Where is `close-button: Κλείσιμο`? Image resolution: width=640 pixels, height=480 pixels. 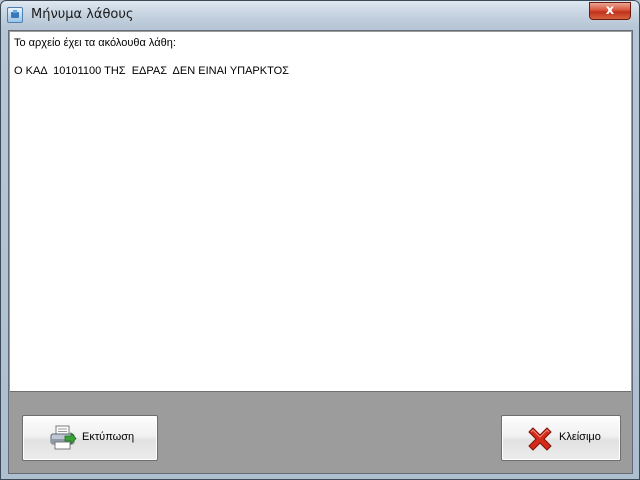 close-button: Κλείσιμο is located at coordinates (561, 438).